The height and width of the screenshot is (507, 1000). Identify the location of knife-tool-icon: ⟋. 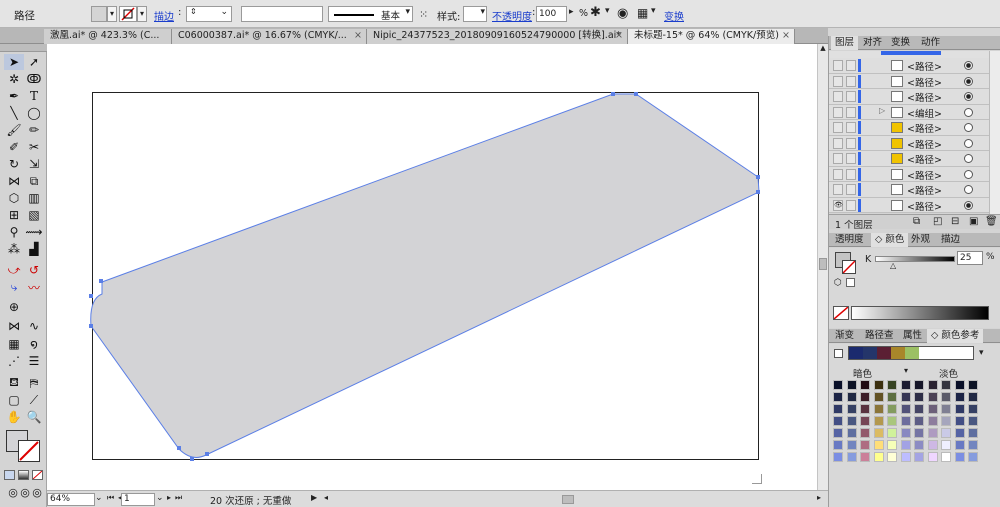
(34, 400).